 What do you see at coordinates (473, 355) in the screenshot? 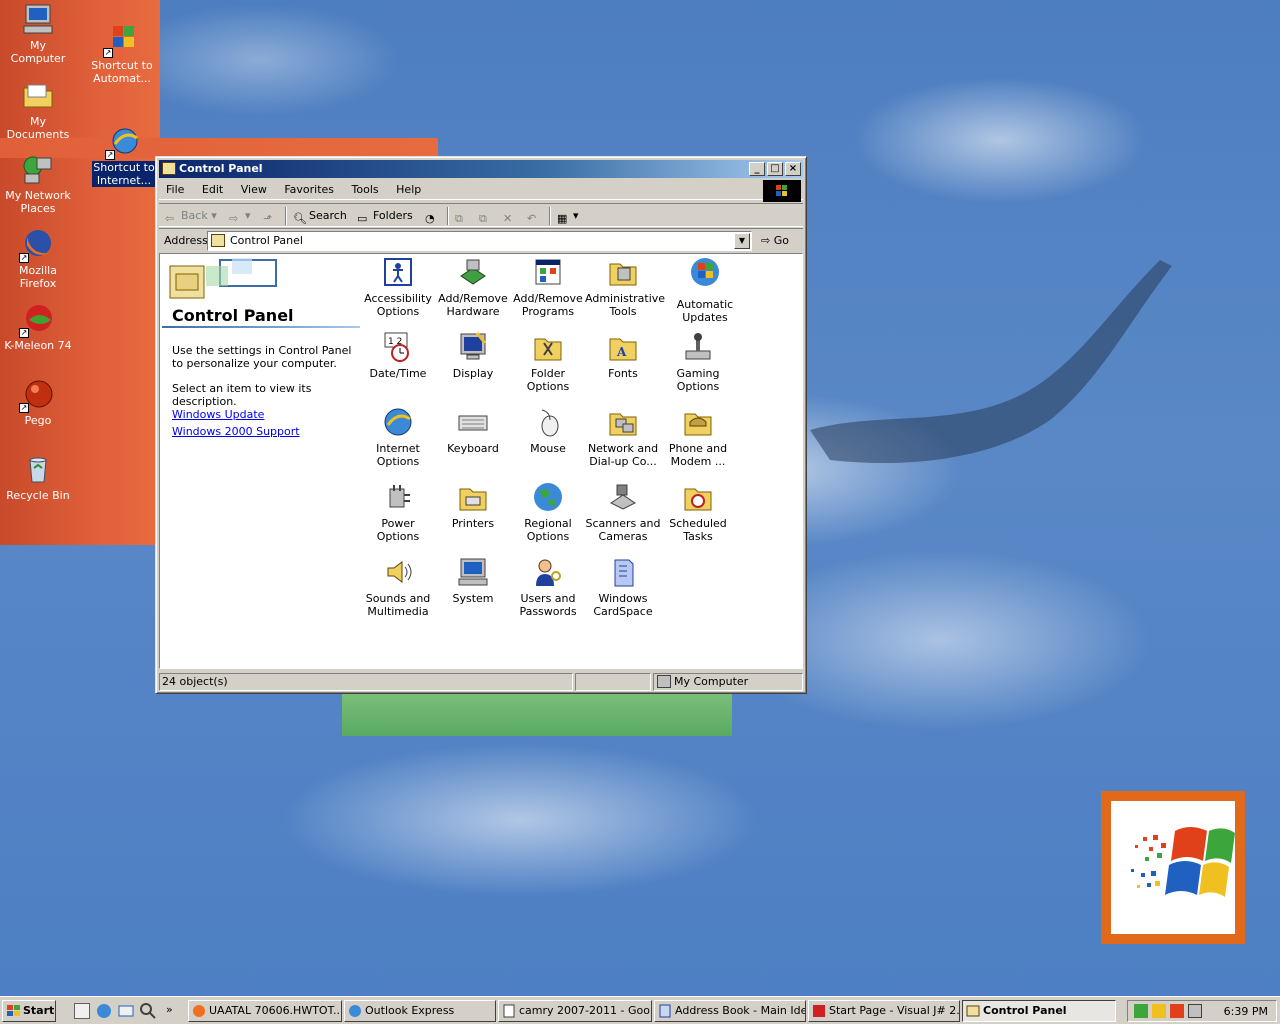
I see `cp-item-display: Display` at bounding box center [473, 355].